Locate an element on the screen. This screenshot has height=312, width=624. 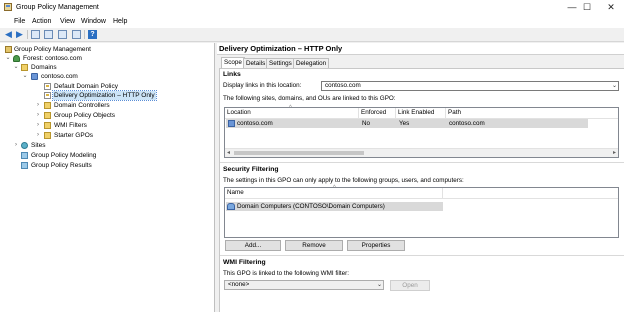
tab-settings: Settings is located at coordinates (280, 63).